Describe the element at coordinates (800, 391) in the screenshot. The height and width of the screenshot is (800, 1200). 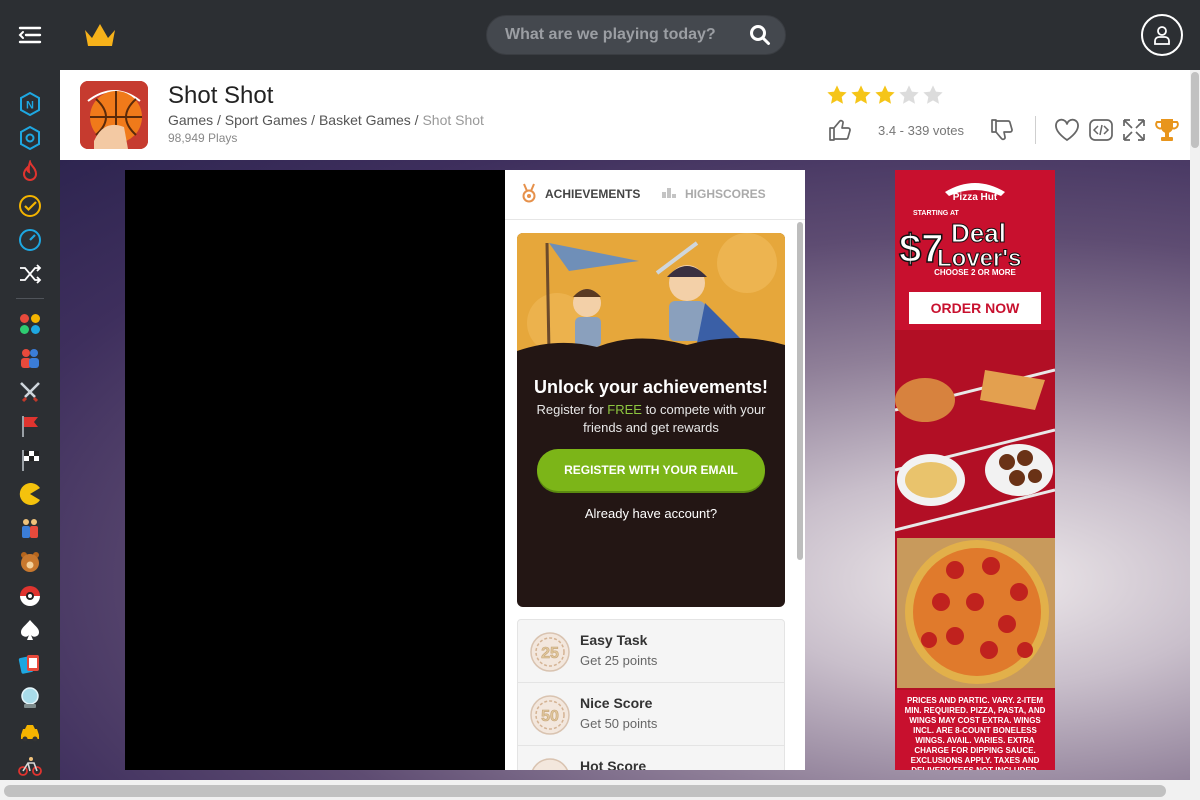
I see `panel-scrollbar` at that location.